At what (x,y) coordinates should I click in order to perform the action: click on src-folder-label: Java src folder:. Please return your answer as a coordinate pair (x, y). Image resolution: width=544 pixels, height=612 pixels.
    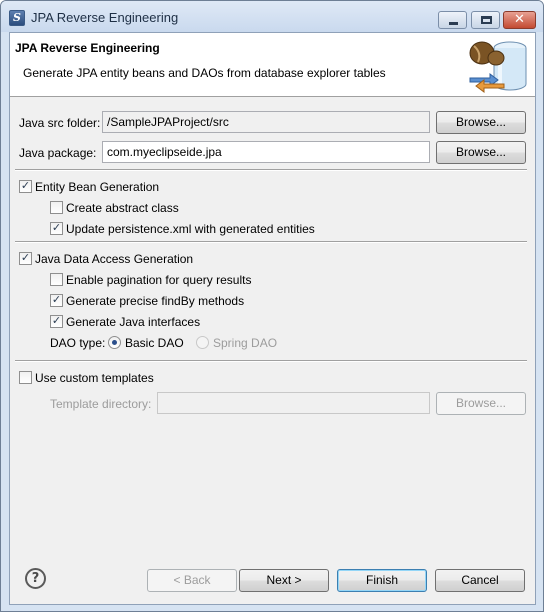
    Looking at the image, I should click on (60, 123).